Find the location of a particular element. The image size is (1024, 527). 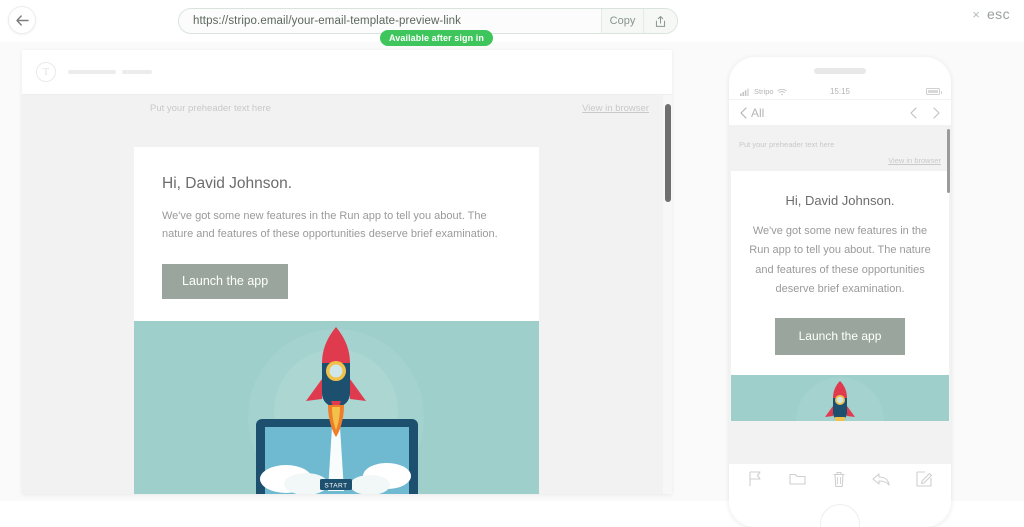

copy-link-button: Copy is located at coordinates (622, 21).